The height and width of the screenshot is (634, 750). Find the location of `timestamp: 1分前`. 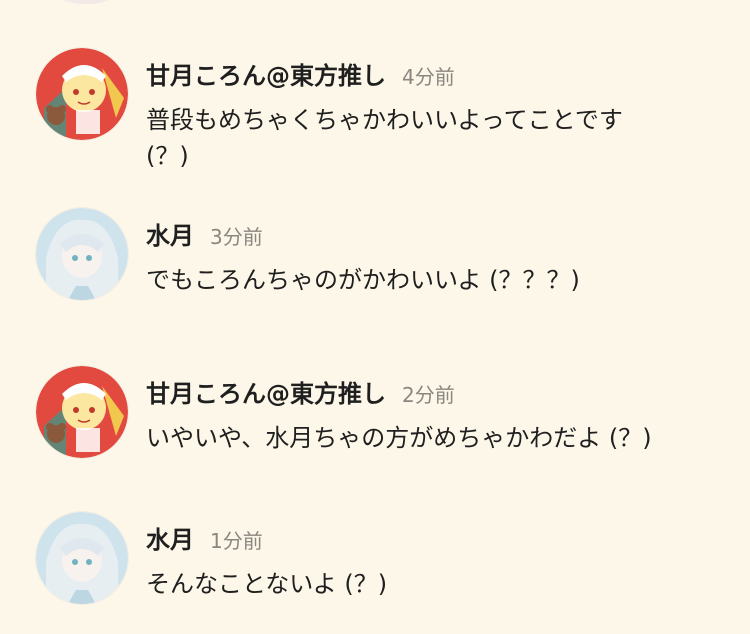

timestamp: 1分前 is located at coordinates (236, 541).